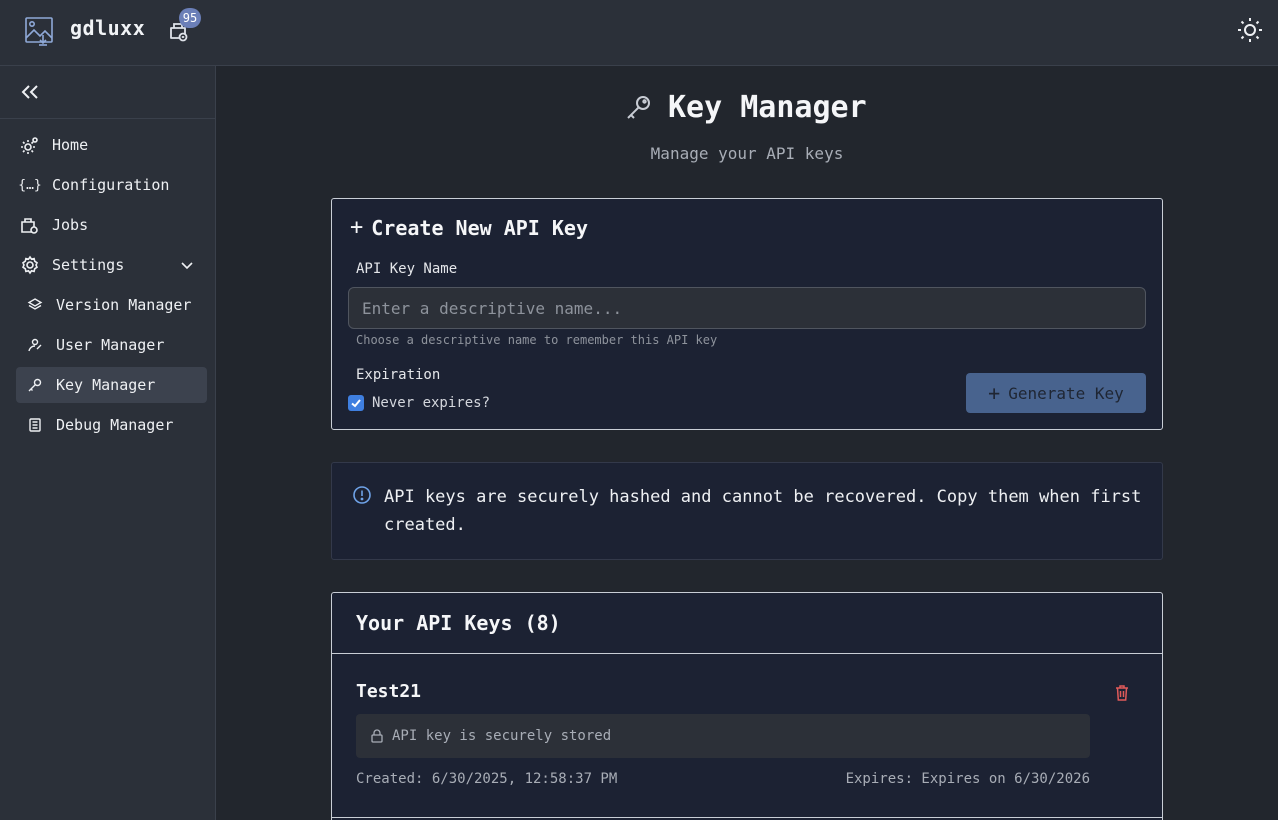  What do you see at coordinates (1066, 393) in the screenshot?
I see `generate-key-label: Generate Key` at bounding box center [1066, 393].